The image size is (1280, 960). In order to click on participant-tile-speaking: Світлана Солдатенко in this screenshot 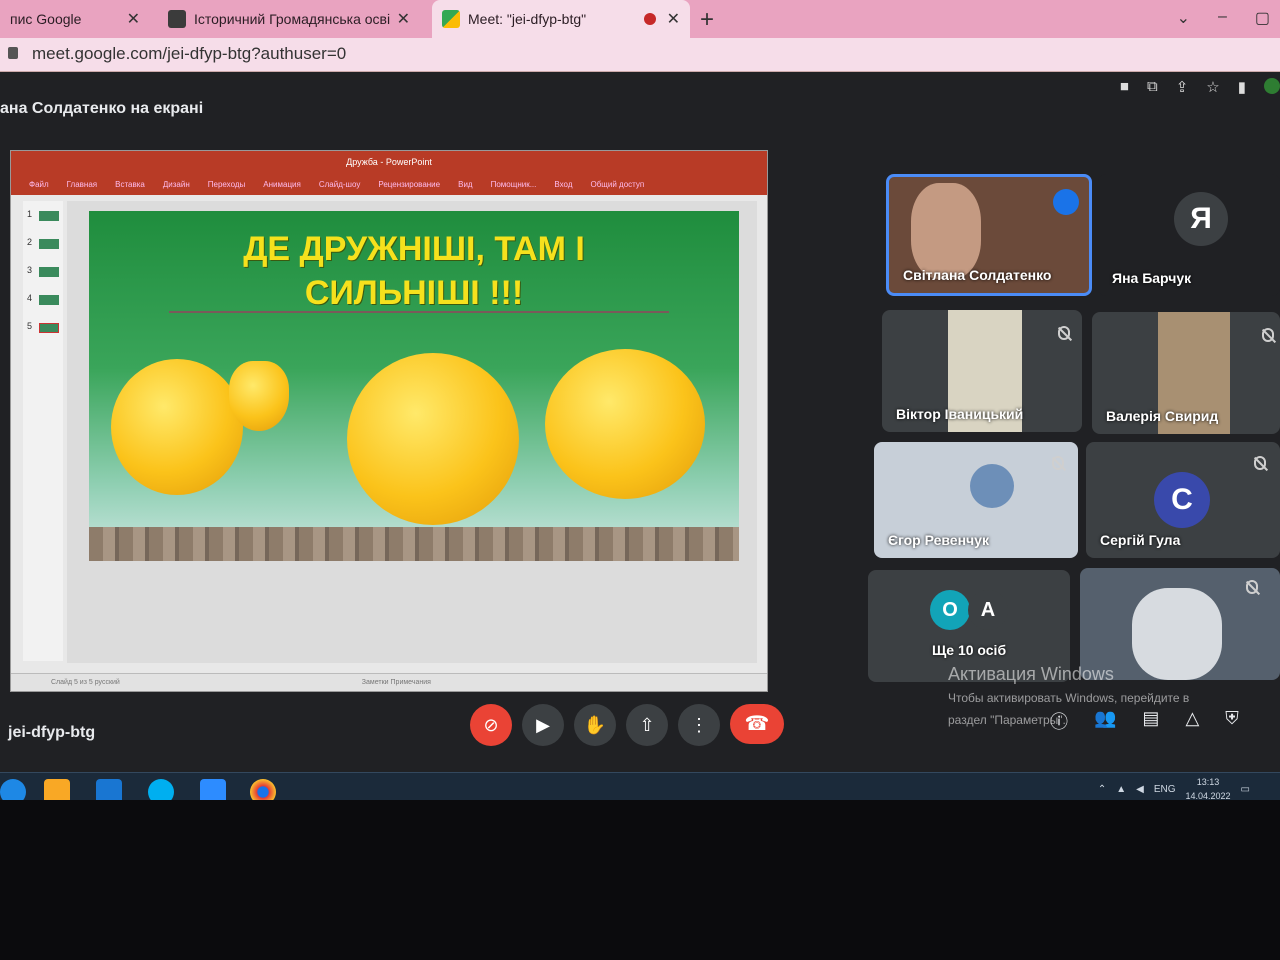, I will do `click(989, 235)`.